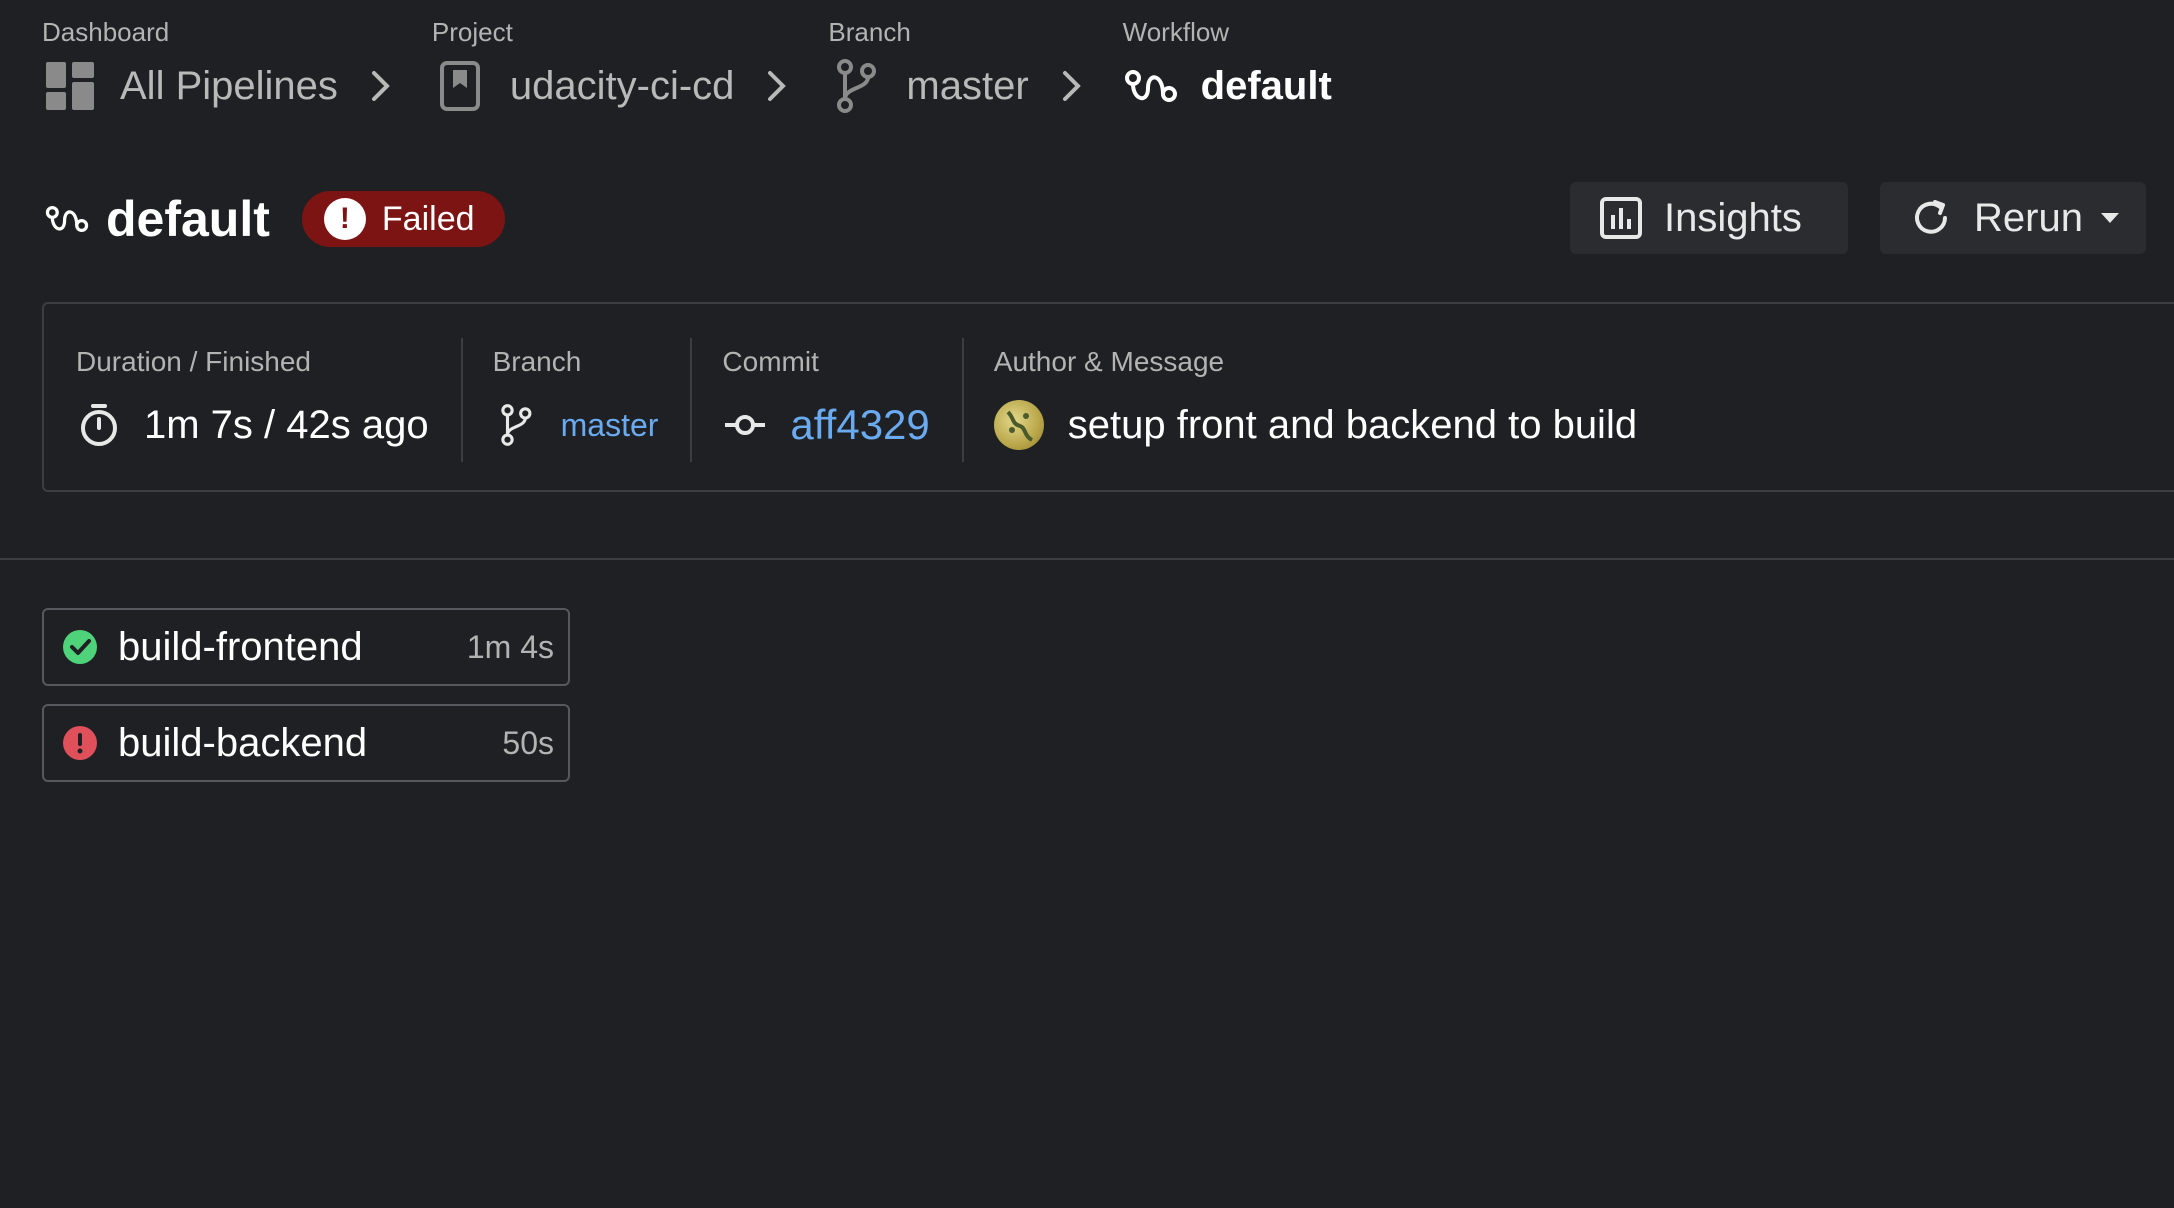  Describe the element at coordinates (188, 219) in the screenshot. I see `page-title: default` at that location.